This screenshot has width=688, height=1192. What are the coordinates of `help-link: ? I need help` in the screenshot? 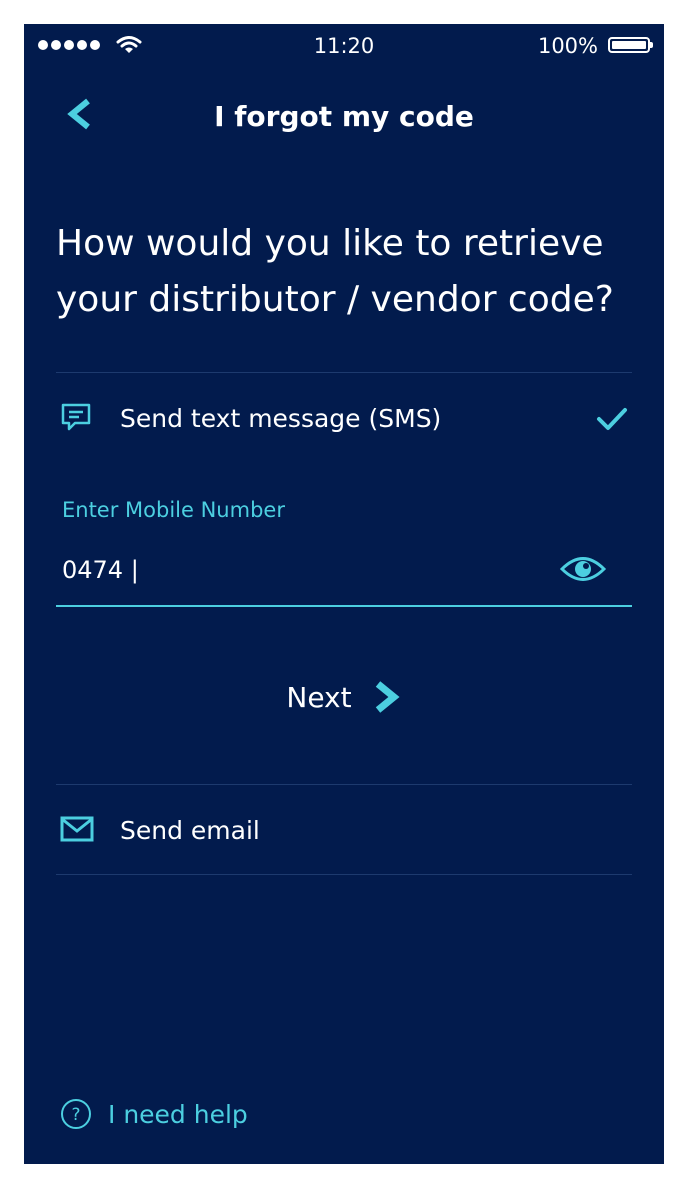 It's located at (154, 1114).